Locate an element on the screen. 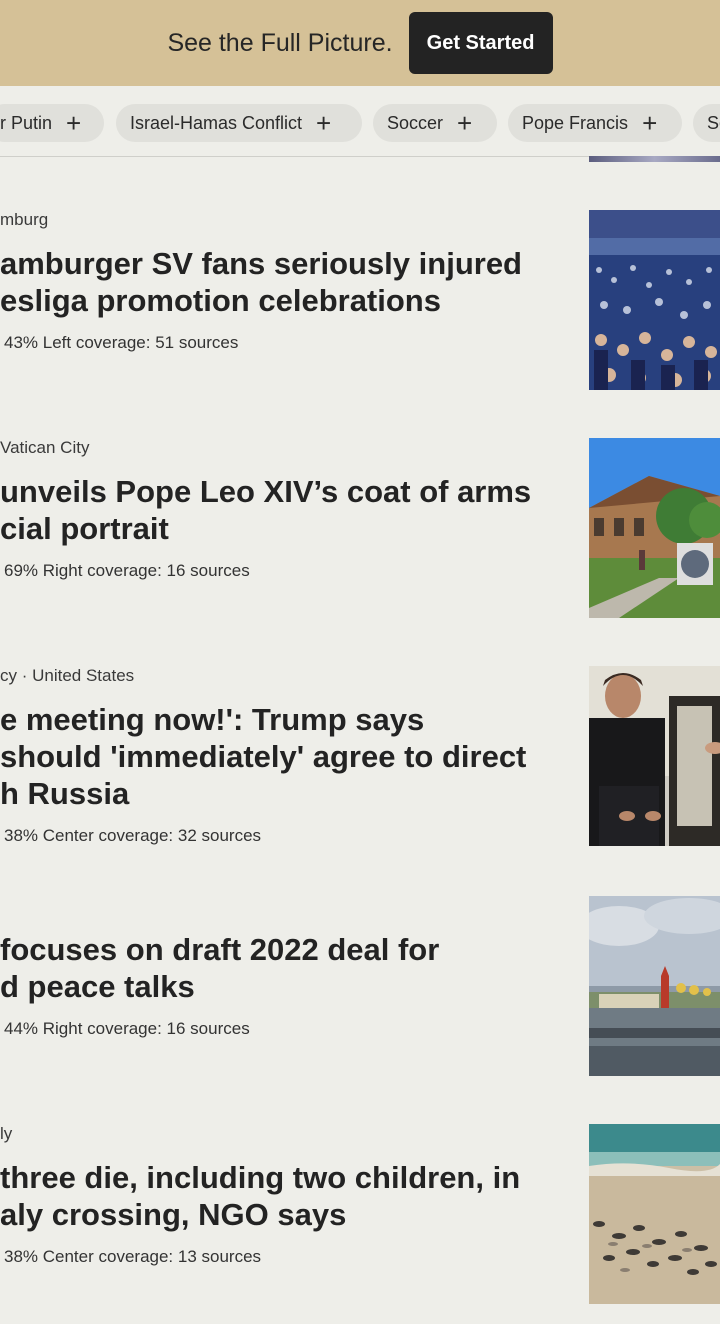  previous-story-image-edge is located at coordinates (654, 159).